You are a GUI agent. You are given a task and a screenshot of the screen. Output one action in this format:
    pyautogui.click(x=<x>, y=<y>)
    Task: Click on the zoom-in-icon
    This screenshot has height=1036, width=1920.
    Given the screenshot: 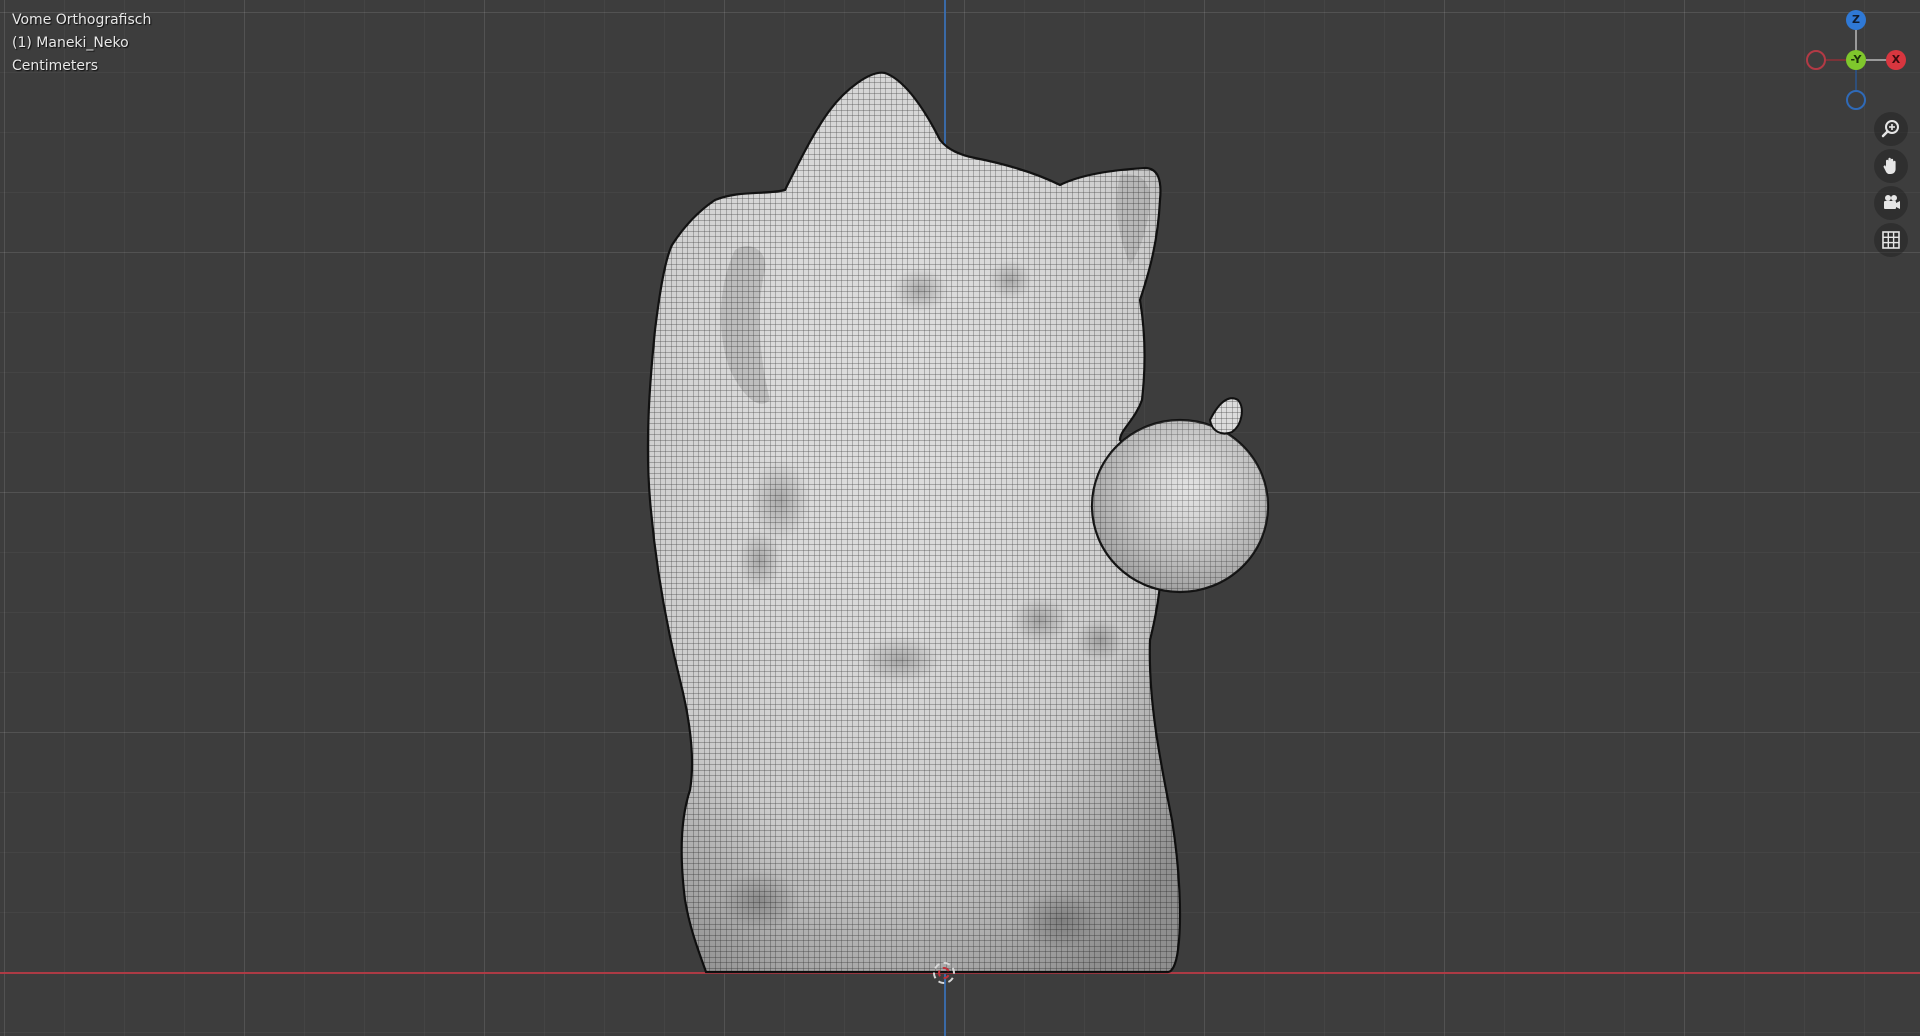 What is the action you would take?
    pyautogui.click(x=1890, y=129)
    